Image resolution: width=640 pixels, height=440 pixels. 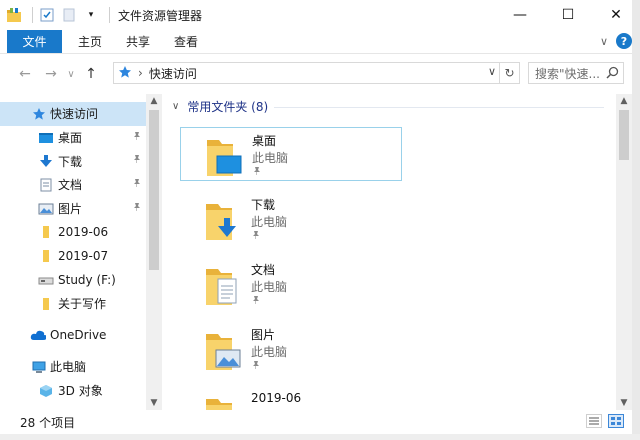 I want to click on maximize-button: ☐, so click(x=568, y=15).